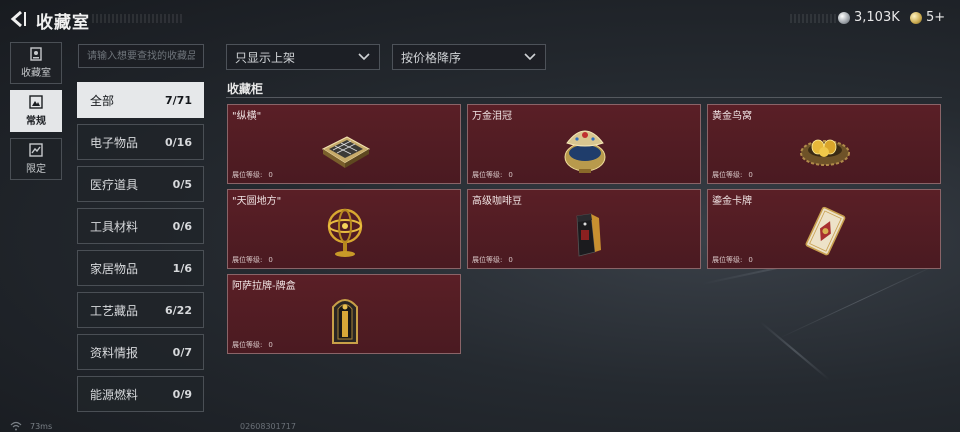  I want to click on page-title: 收藏室, so click(63, 23).